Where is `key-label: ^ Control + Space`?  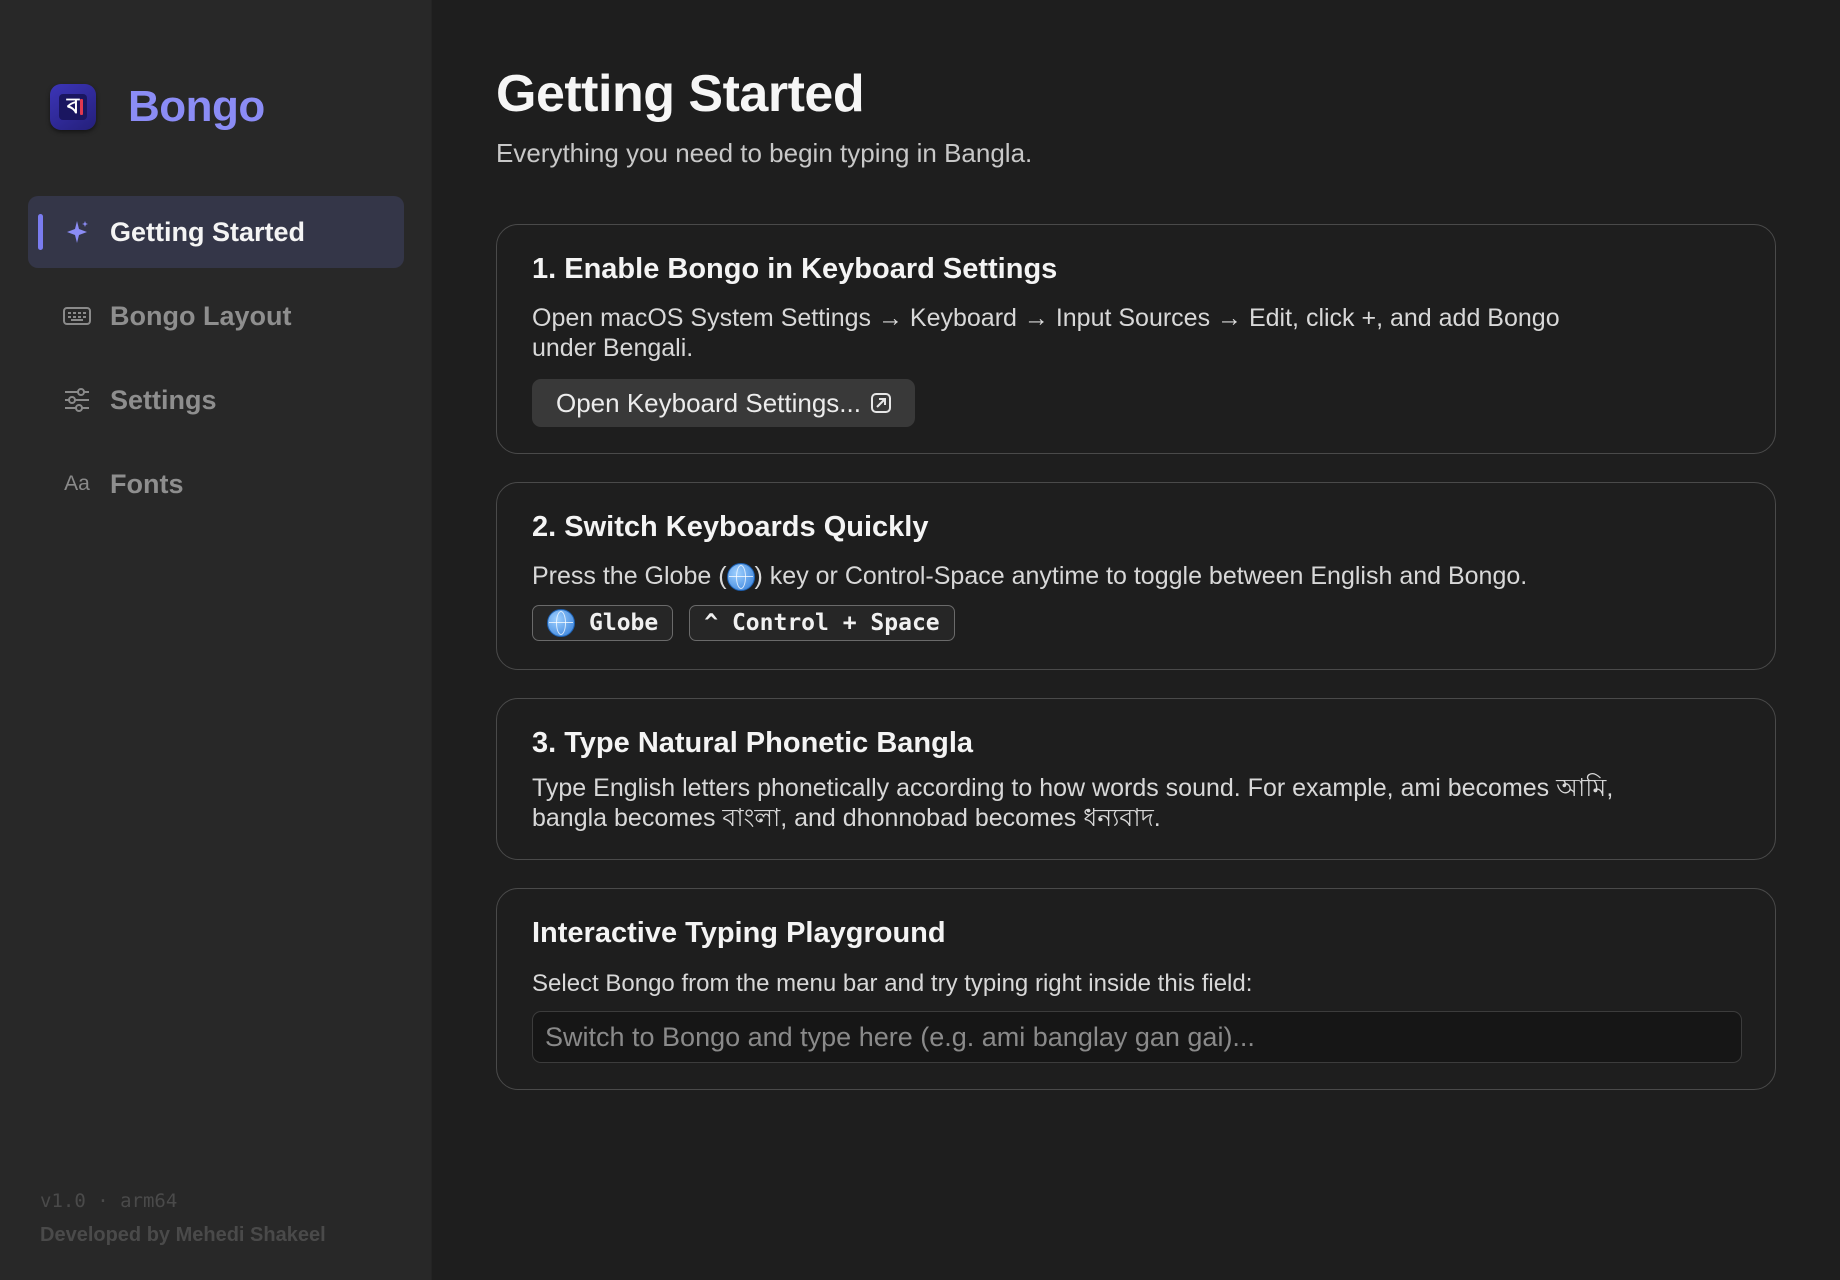
key-label: ^ Control + Space is located at coordinates (822, 623).